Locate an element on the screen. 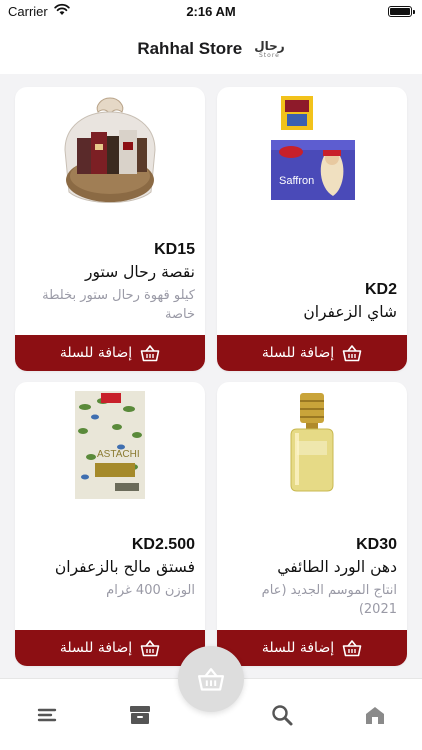 This screenshot has width=422, height=750. product-price: KD2.500 is located at coordinates (163, 544).